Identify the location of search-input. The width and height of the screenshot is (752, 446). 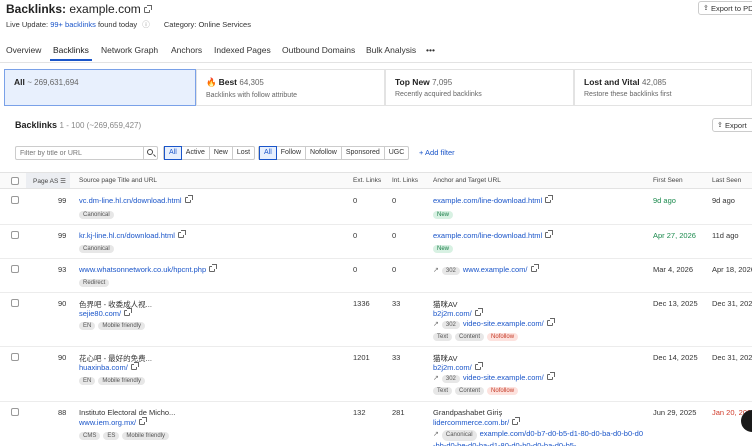
(80, 153).